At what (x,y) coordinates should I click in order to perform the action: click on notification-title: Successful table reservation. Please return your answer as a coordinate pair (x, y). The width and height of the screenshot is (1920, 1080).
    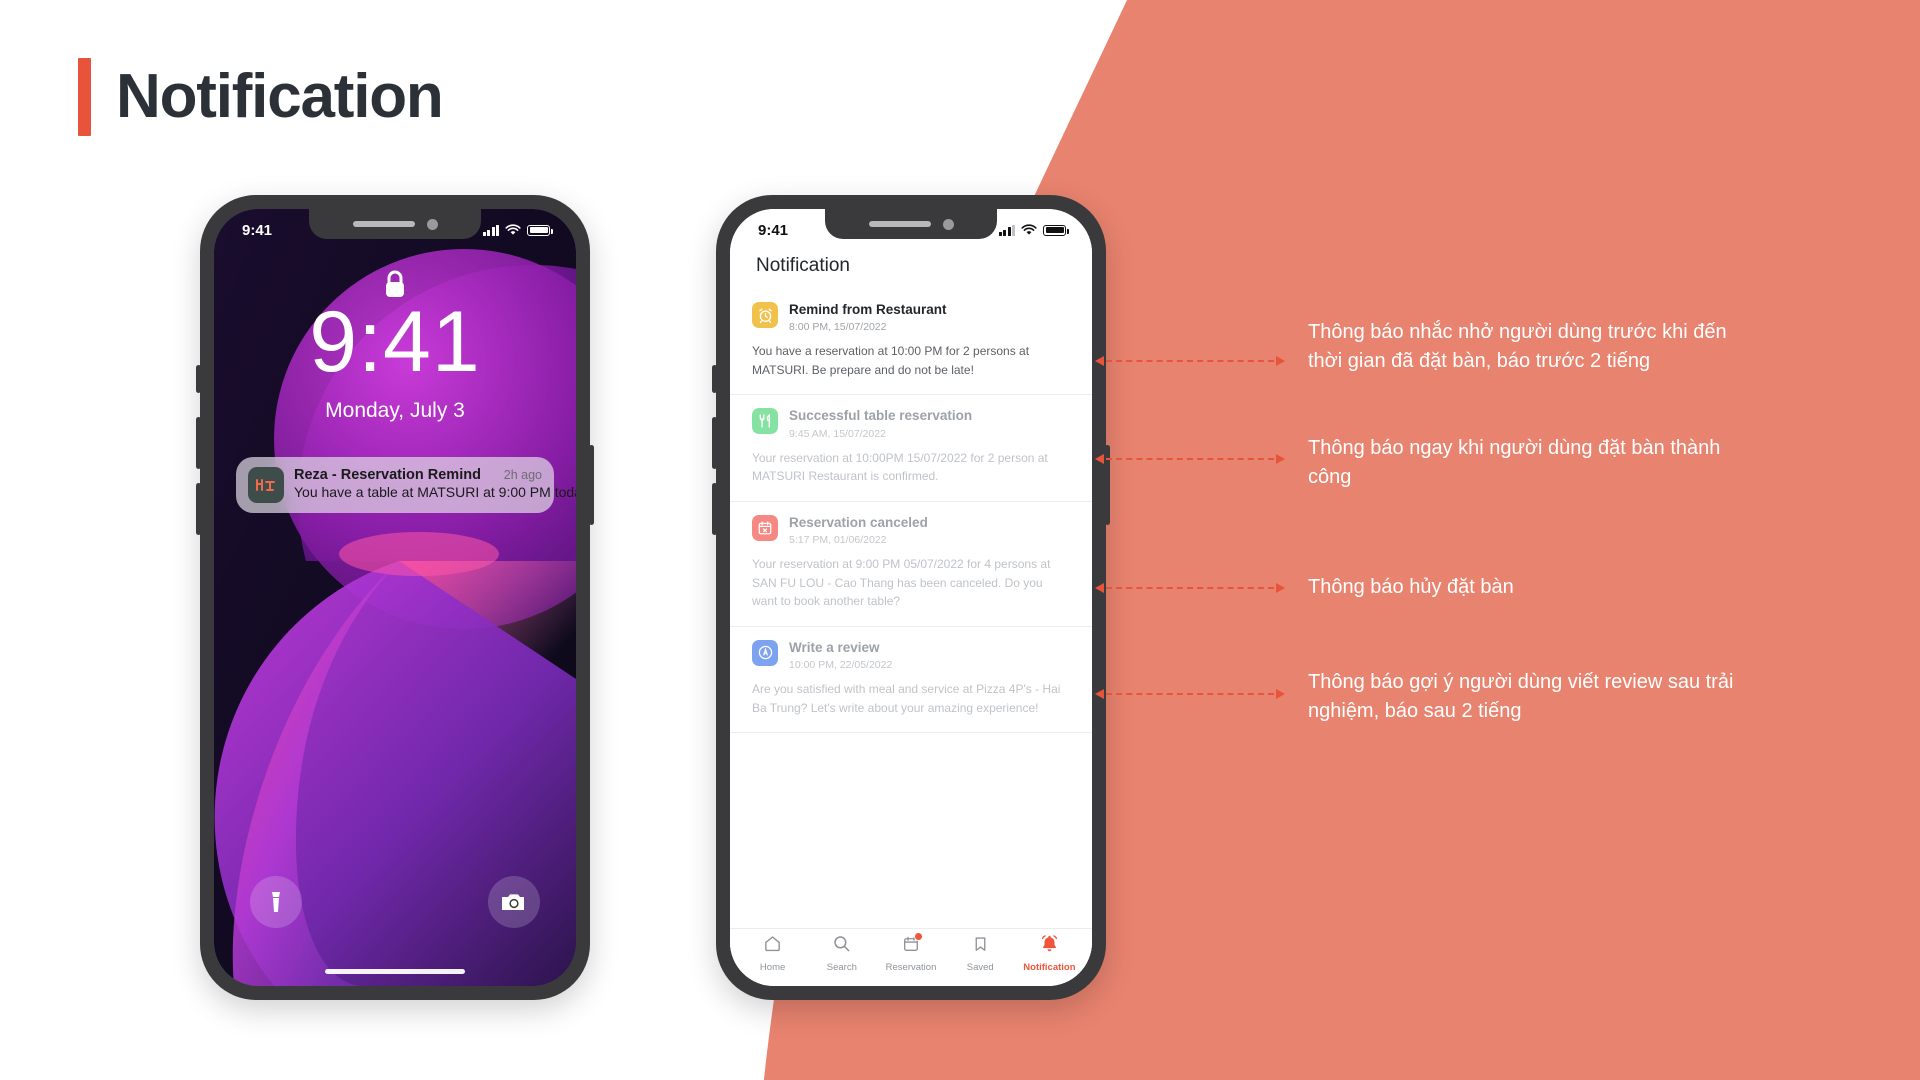
    Looking at the image, I should click on (881, 416).